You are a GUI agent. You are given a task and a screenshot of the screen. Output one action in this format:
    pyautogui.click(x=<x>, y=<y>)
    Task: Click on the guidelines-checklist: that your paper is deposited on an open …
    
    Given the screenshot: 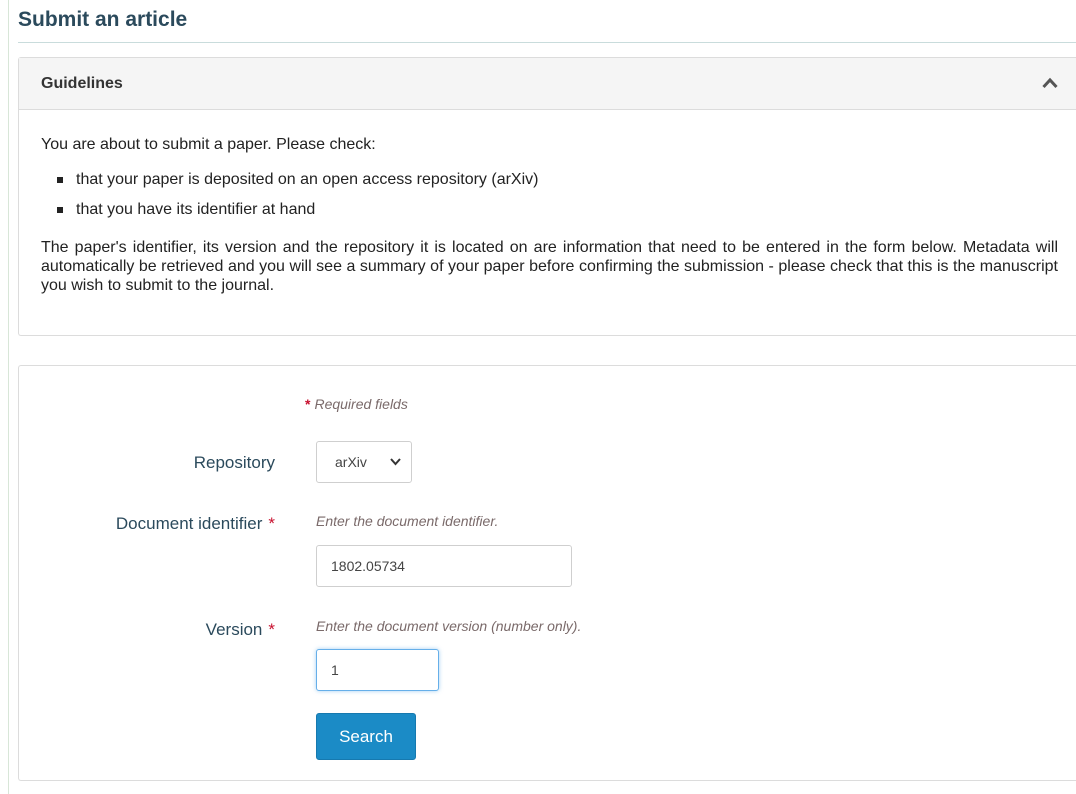 What is the action you would take?
    pyautogui.click(x=298, y=200)
    